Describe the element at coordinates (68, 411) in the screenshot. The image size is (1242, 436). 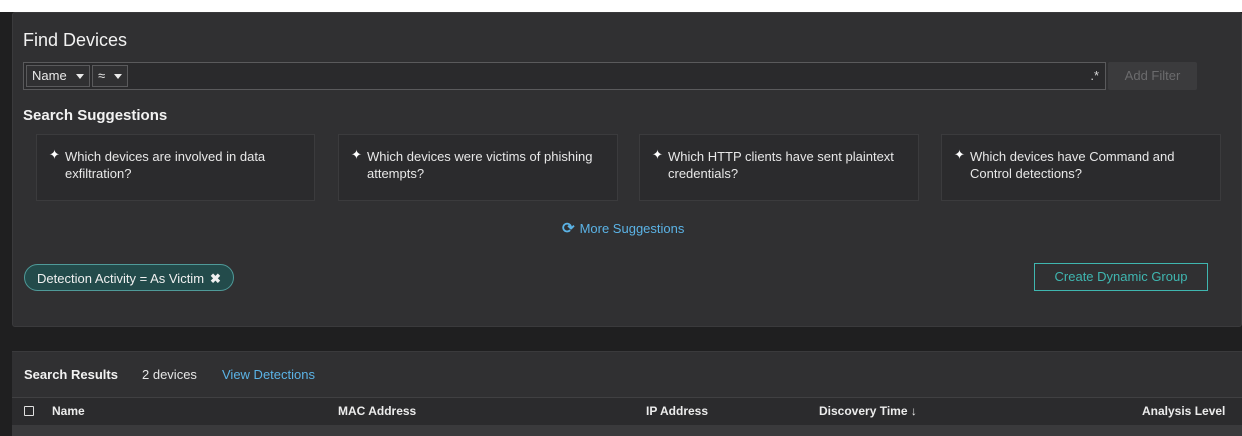
I see `column-header-name: Name` at that location.